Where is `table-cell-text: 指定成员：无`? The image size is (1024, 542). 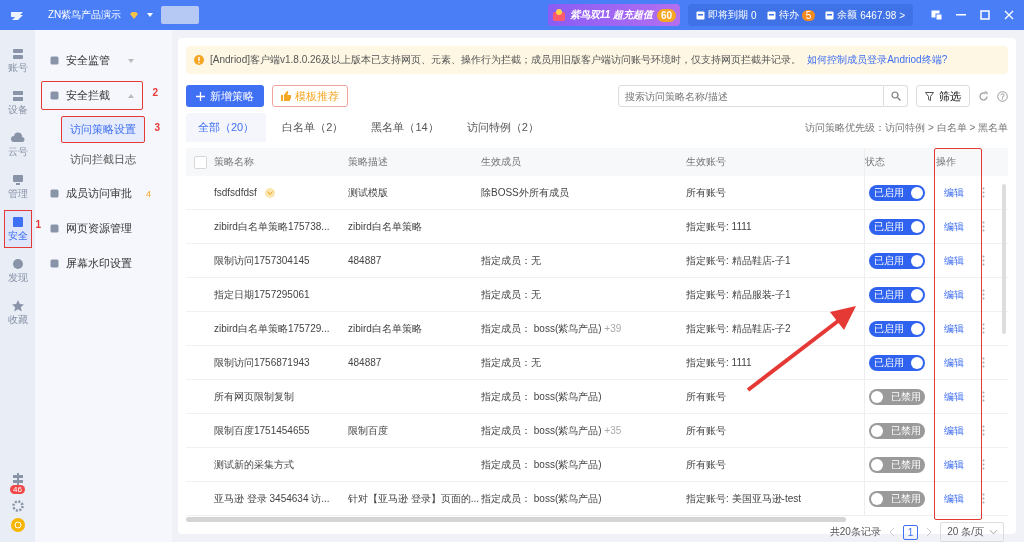
table-cell-text: 指定成员：无 is located at coordinates (511, 294).